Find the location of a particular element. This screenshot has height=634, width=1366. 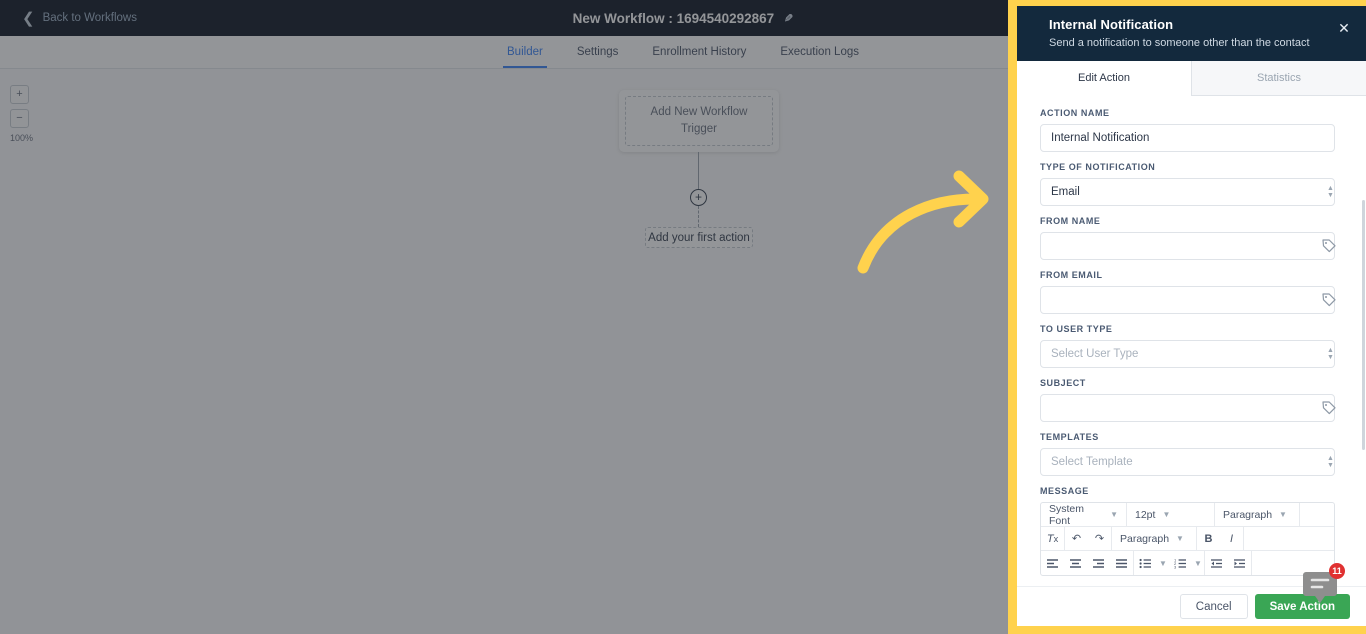

field-templates: TEMPLATES Select Template ▲ ▼ is located at coordinates (1193, 454).